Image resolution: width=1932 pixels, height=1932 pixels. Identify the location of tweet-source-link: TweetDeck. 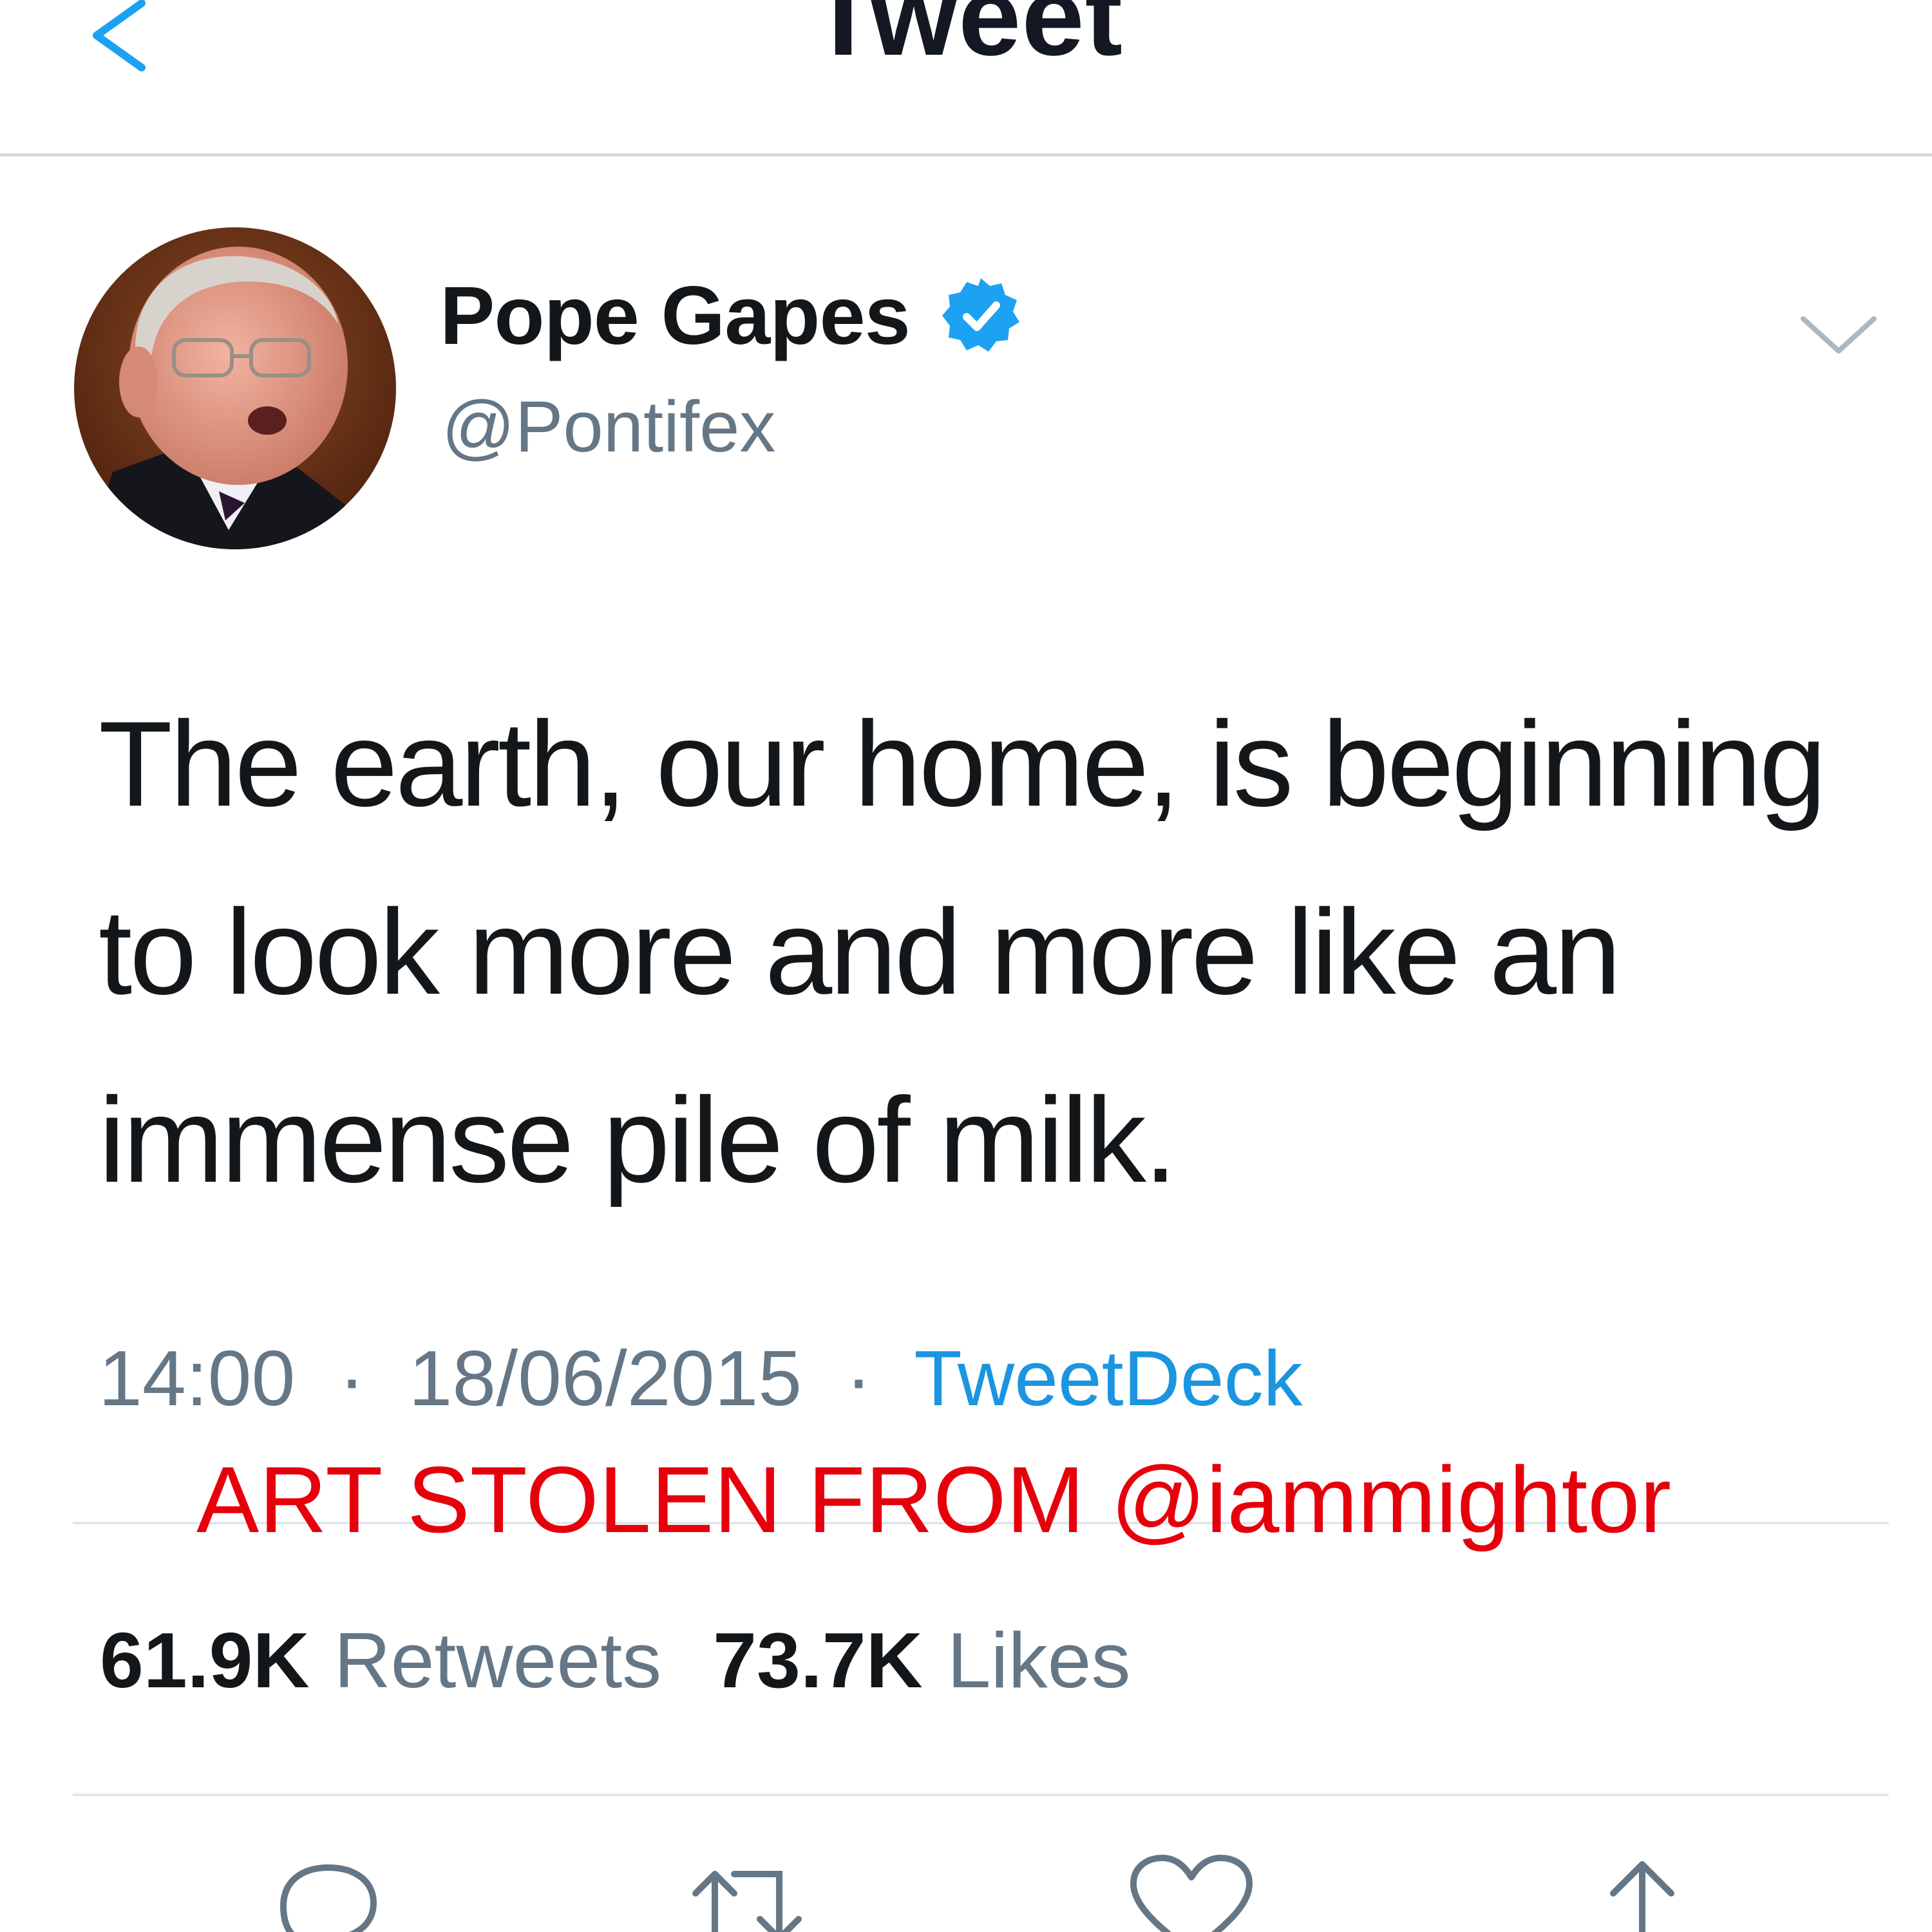
(1108, 1378).